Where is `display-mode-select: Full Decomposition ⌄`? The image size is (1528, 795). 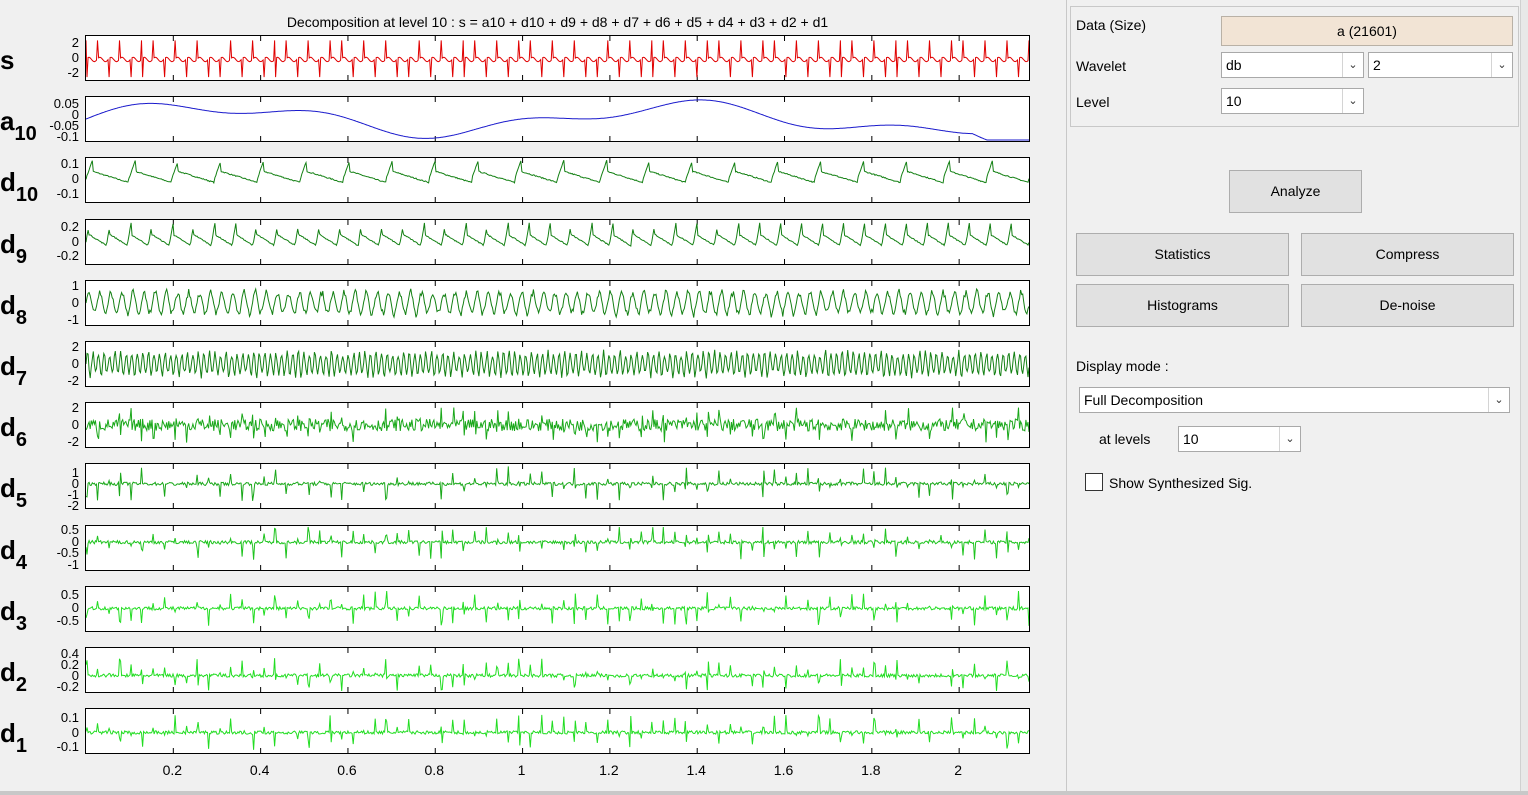 display-mode-select: Full Decomposition ⌄ is located at coordinates (1294, 400).